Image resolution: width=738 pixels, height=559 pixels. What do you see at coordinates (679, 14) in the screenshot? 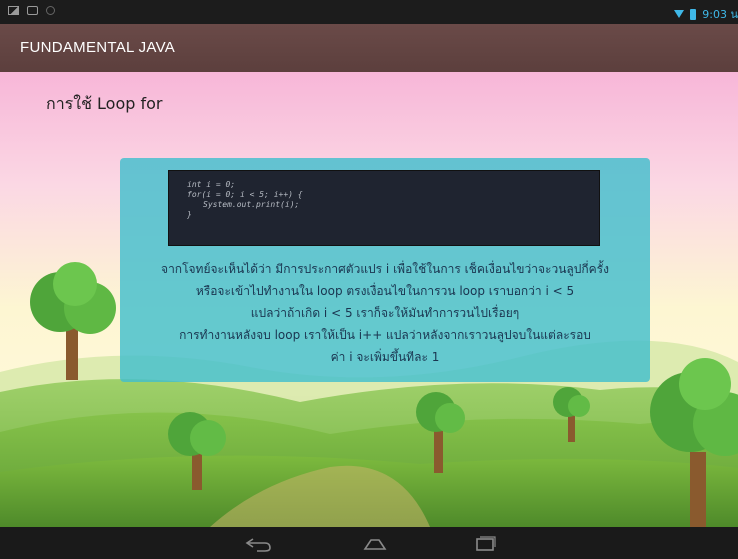
I see `wifi-icon` at bounding box center [679, 14].